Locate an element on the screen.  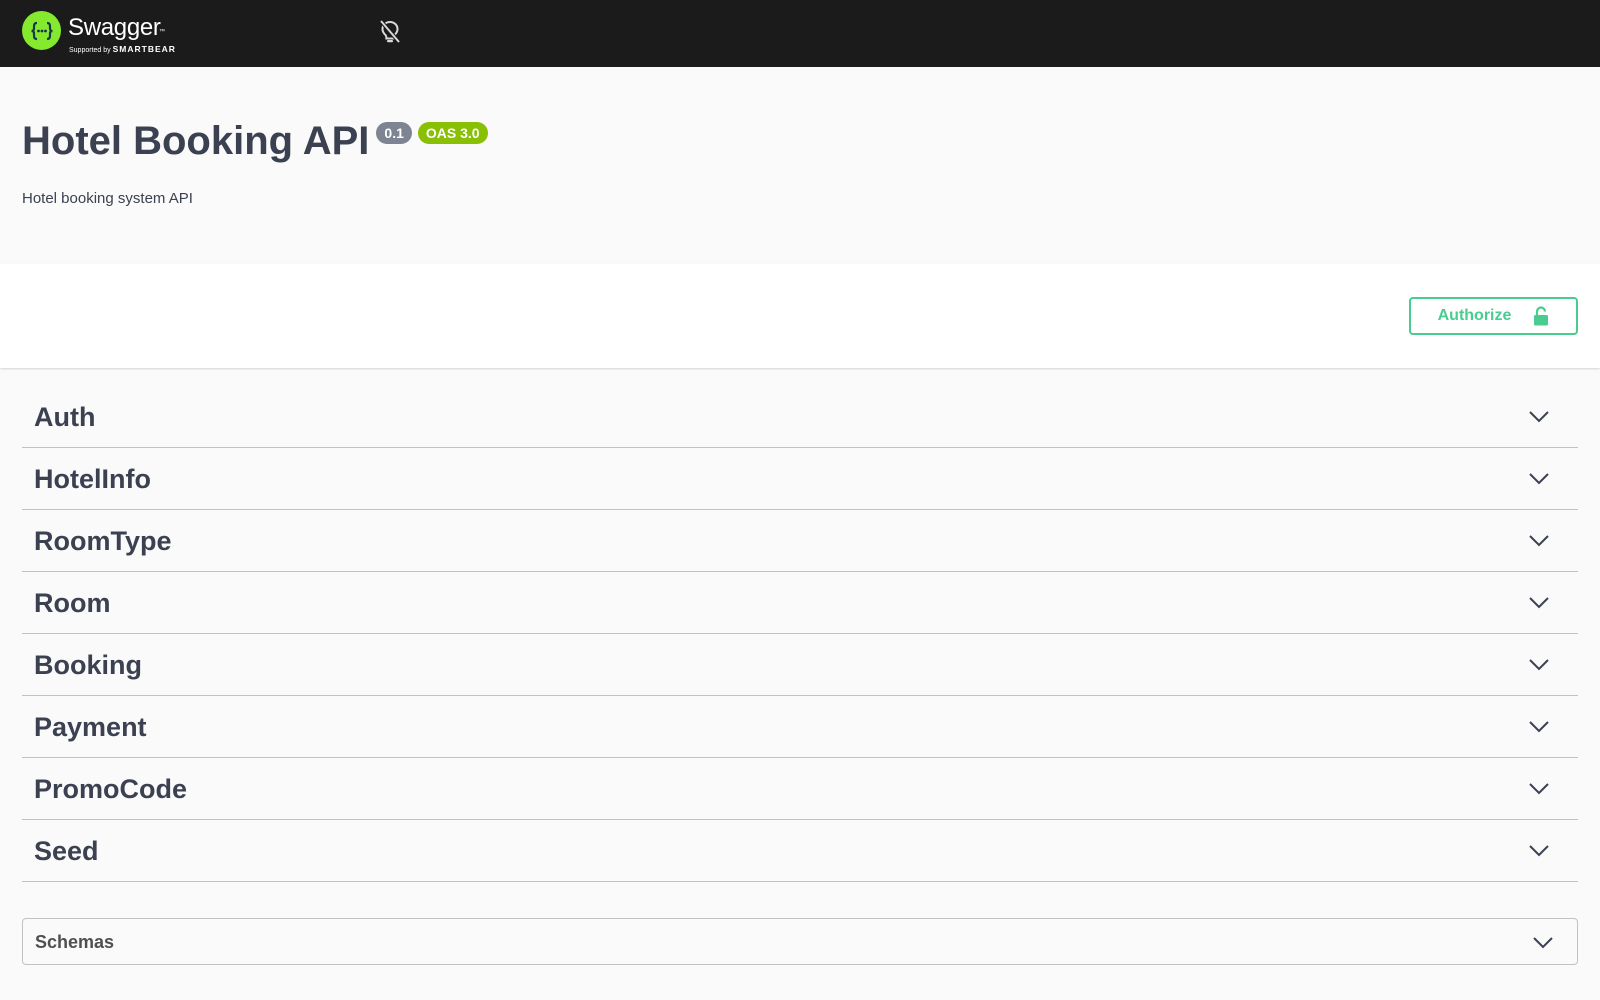
logo-trademark: ™ is located at coordinates (162, 32).